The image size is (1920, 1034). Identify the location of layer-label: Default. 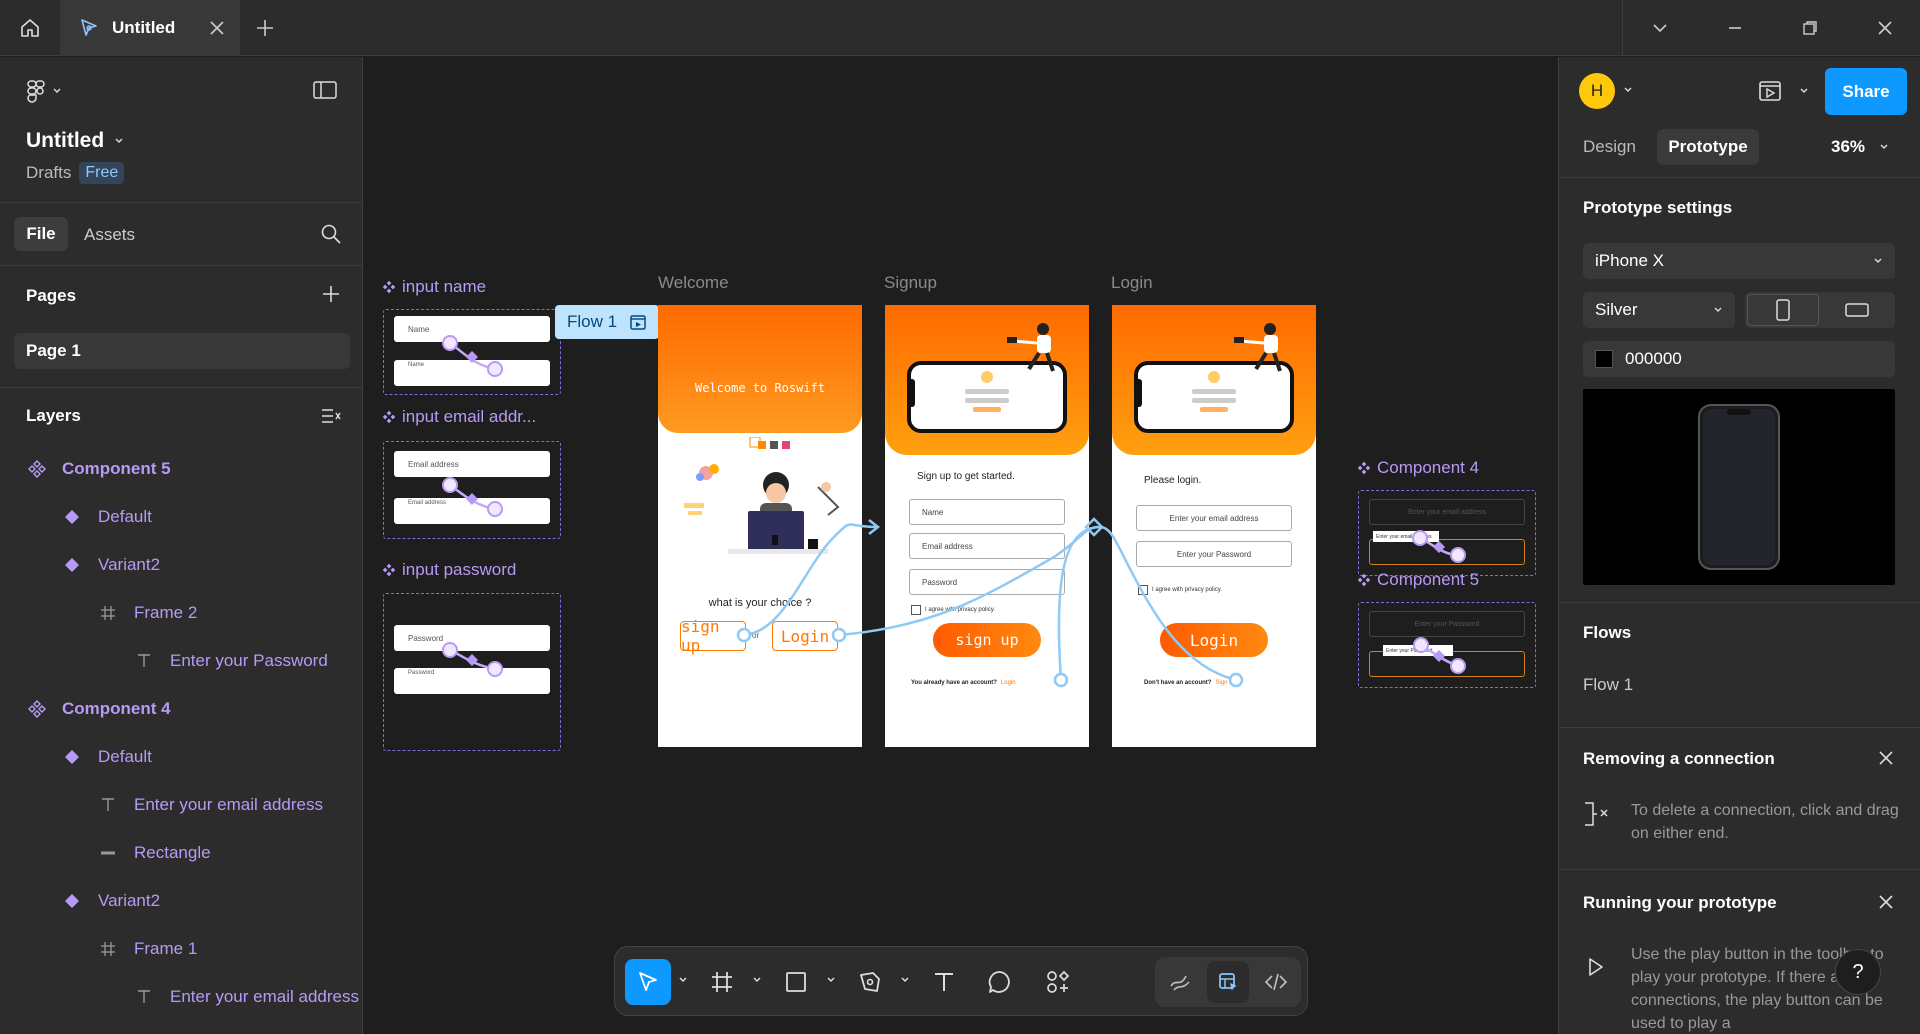
(125, 516).